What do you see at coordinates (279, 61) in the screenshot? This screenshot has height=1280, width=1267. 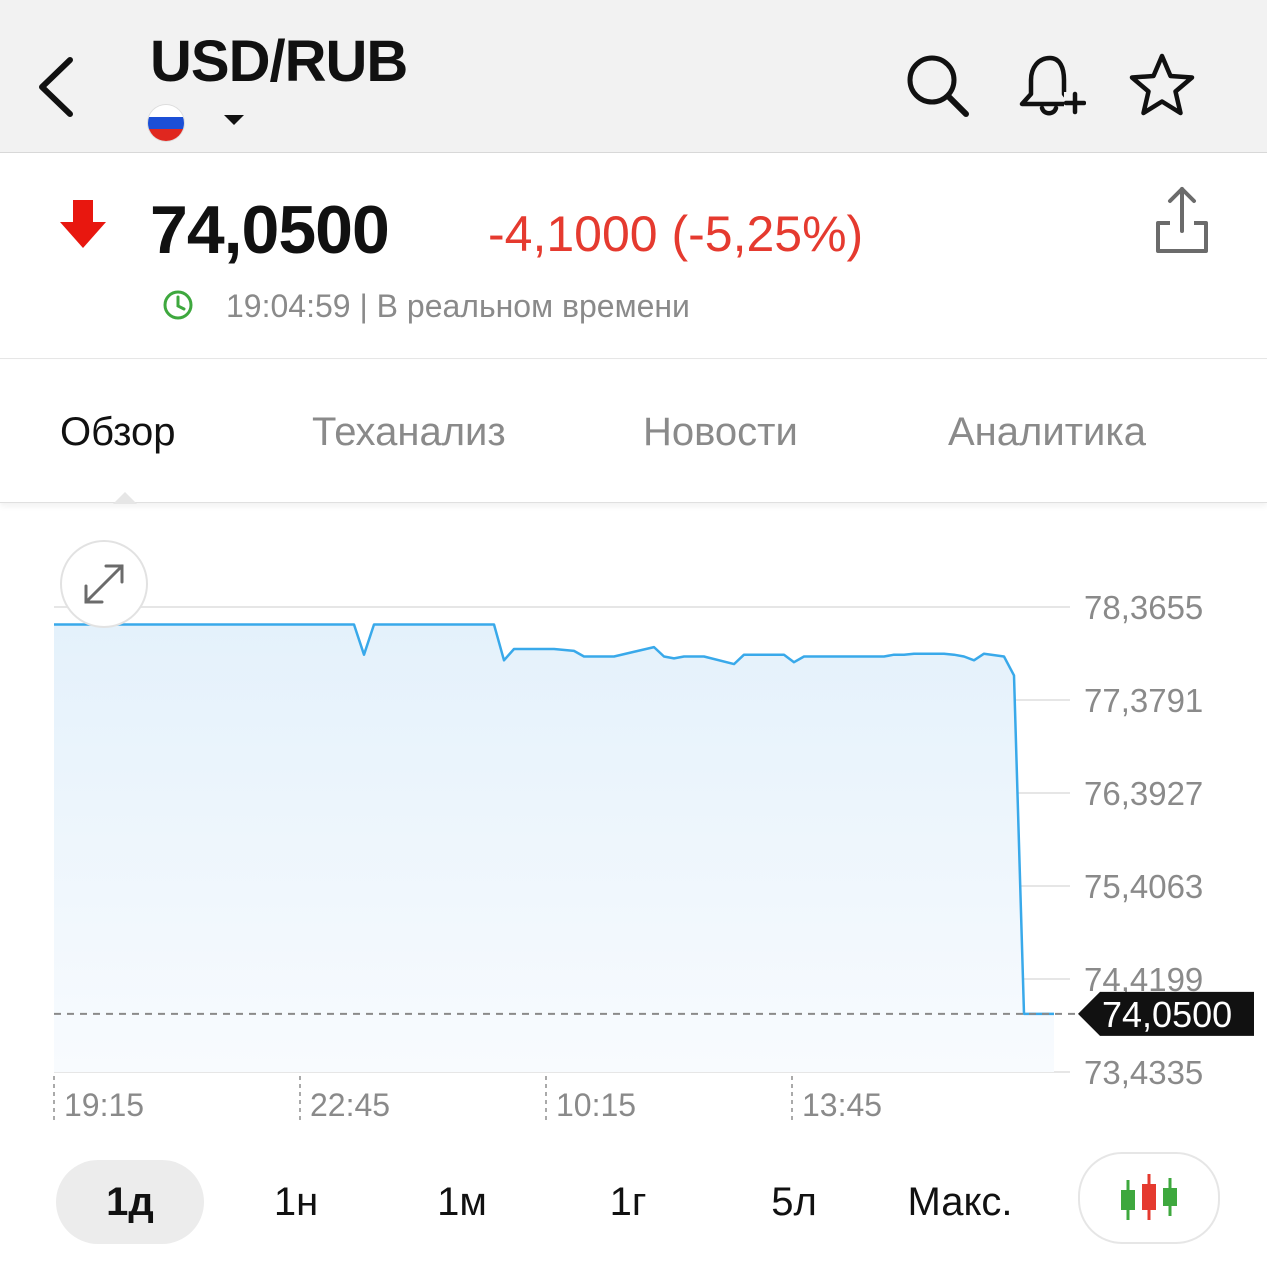 I see `instrument-title: USD/RUB` at bounding box center [279, 61].